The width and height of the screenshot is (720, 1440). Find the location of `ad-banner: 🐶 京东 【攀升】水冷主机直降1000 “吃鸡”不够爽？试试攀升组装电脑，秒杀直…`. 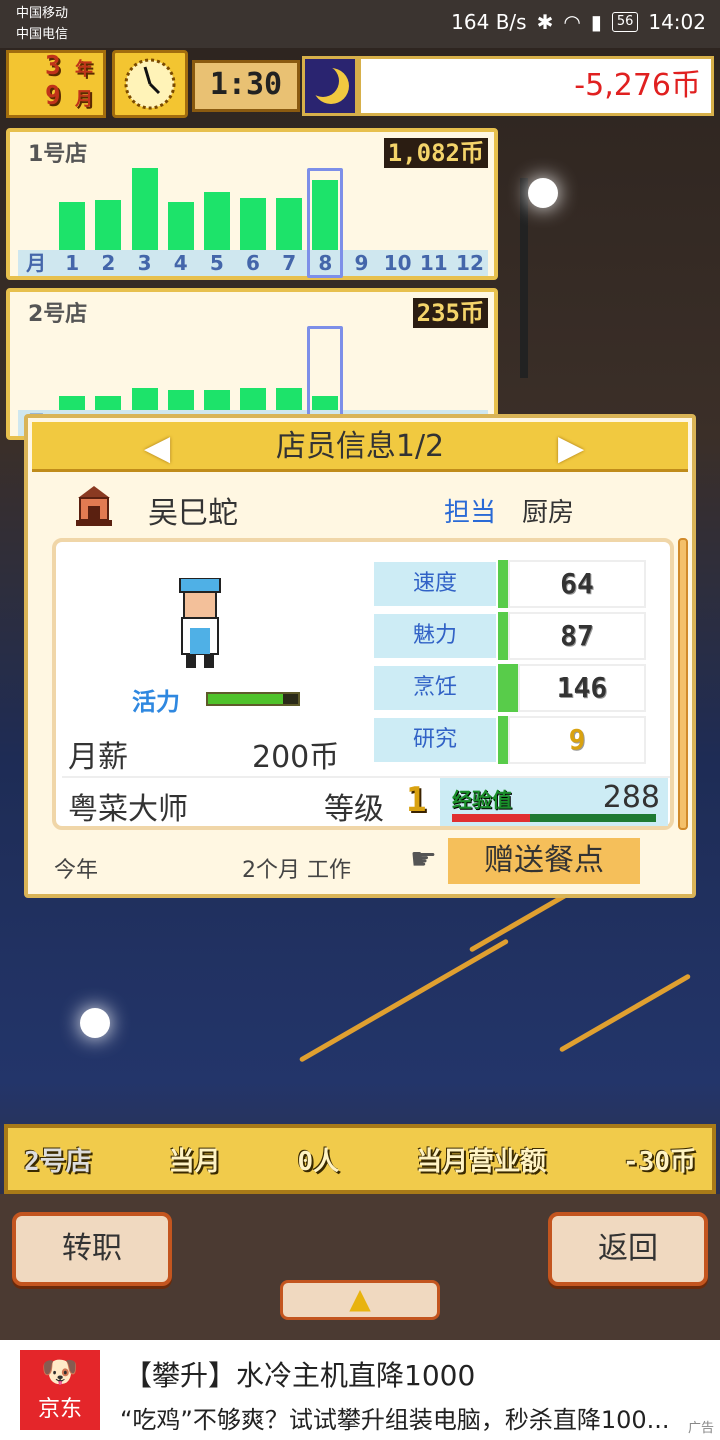

ad-banner: 🐶 京东 【攀升】水冷主机直降1000 “吃鸡”不够爽？试试攀升组装电脑，秒杀直… is located at coordinates (360, 1390).